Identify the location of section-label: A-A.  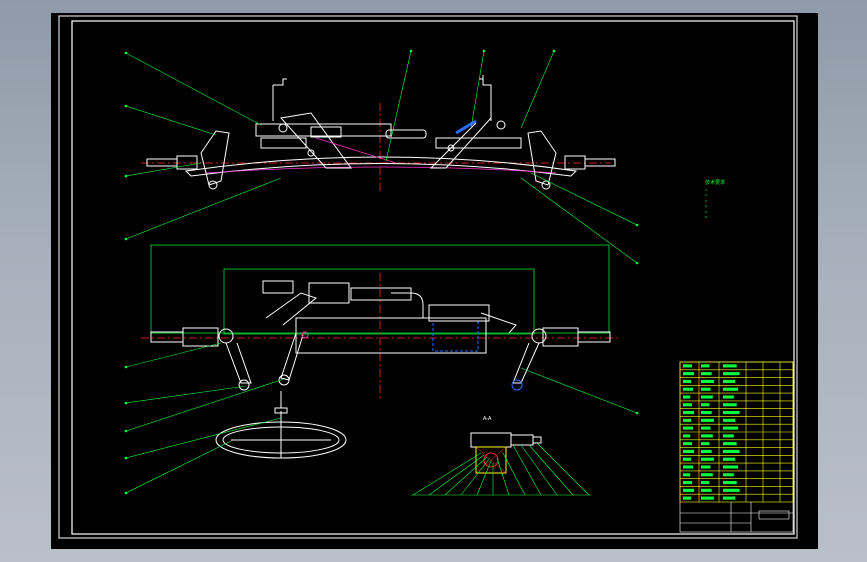
(487, 419).